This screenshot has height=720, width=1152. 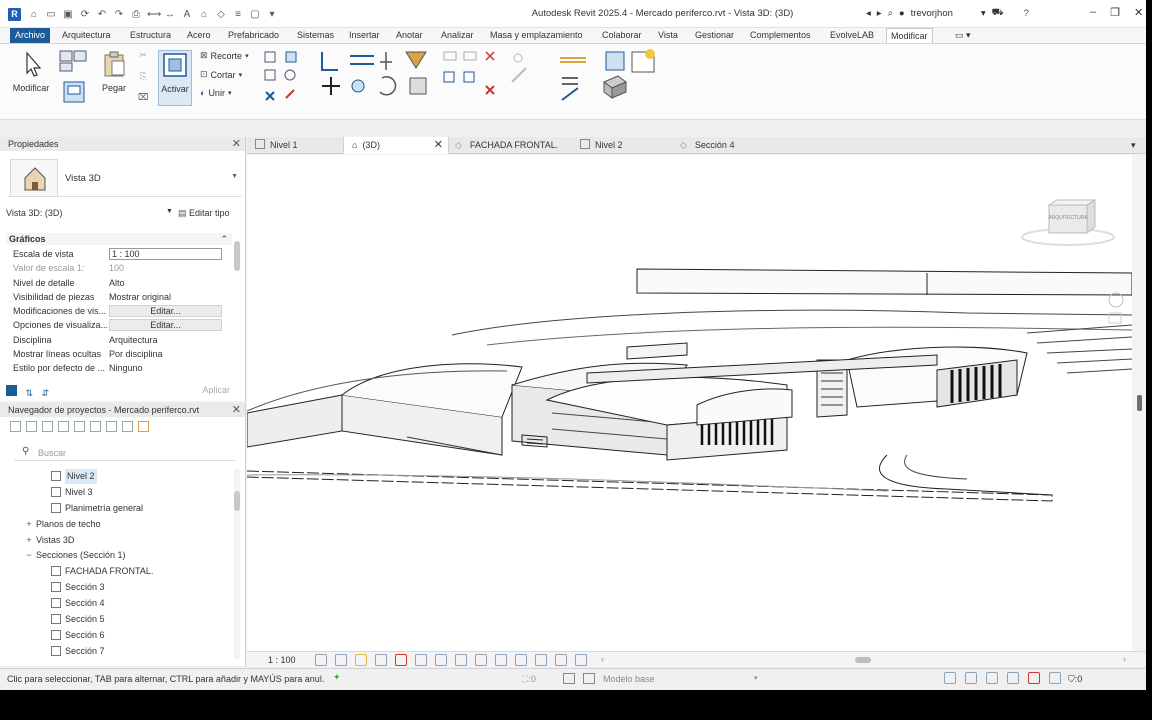 I want to click on tree-item: + Planos de techo, so click(x=125, y=525).